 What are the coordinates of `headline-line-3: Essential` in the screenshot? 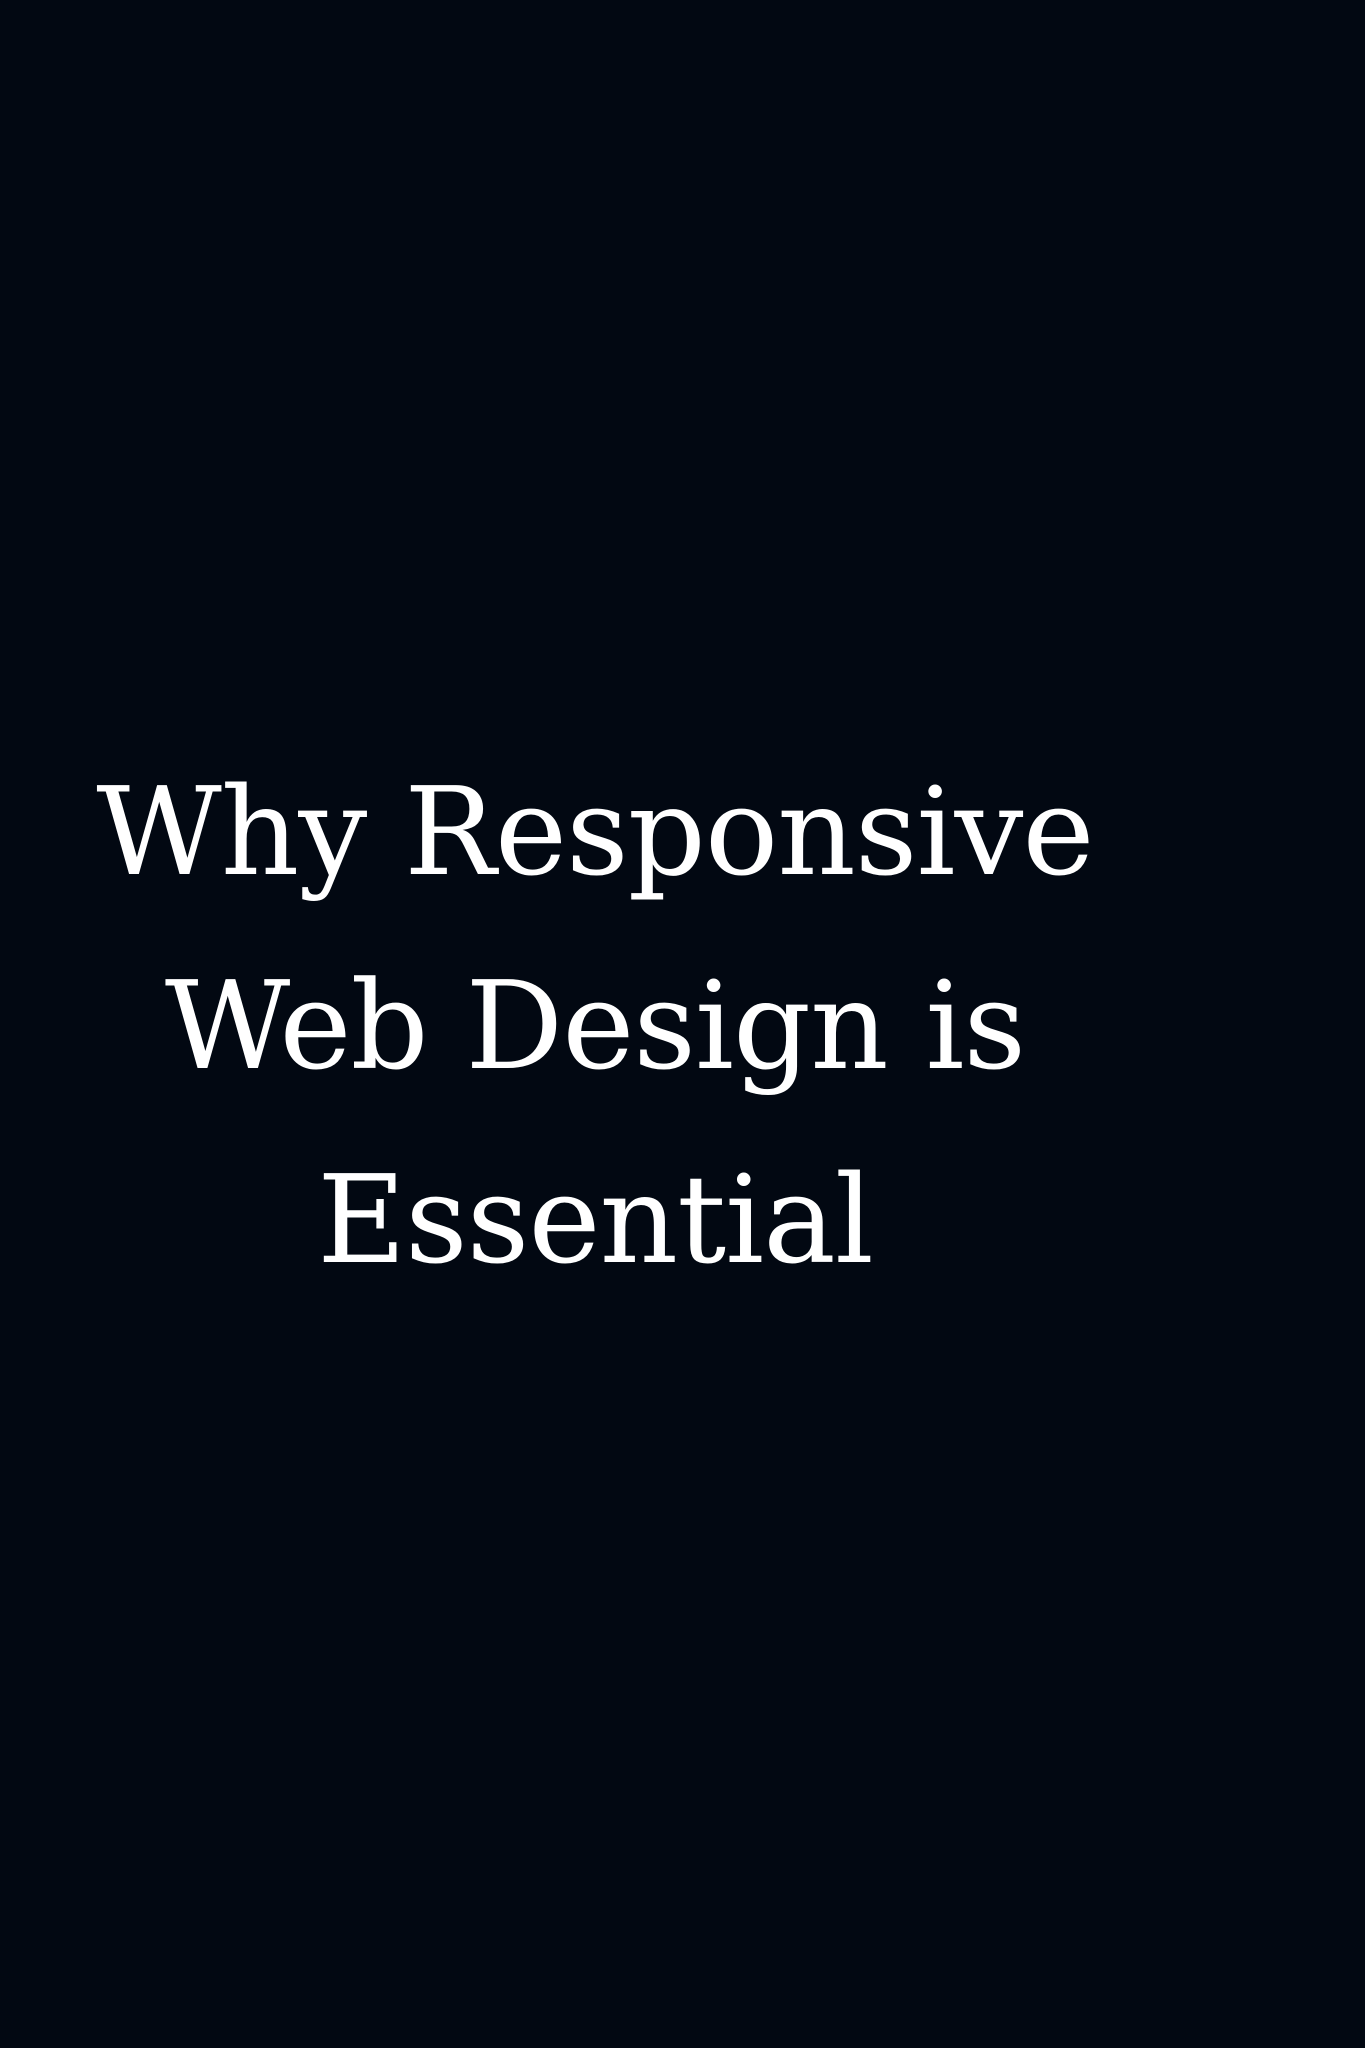 It's located at (595, 1220).